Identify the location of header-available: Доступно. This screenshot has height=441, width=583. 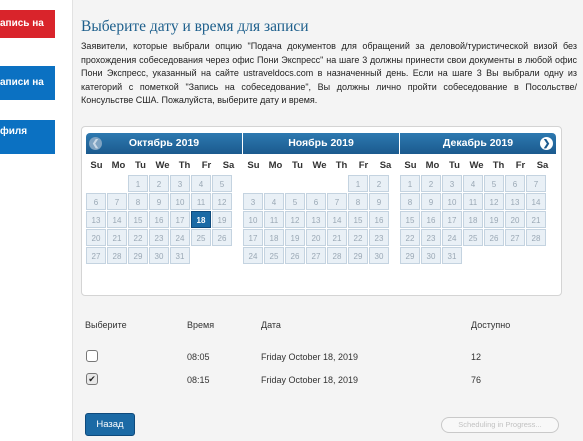
(491, 325).